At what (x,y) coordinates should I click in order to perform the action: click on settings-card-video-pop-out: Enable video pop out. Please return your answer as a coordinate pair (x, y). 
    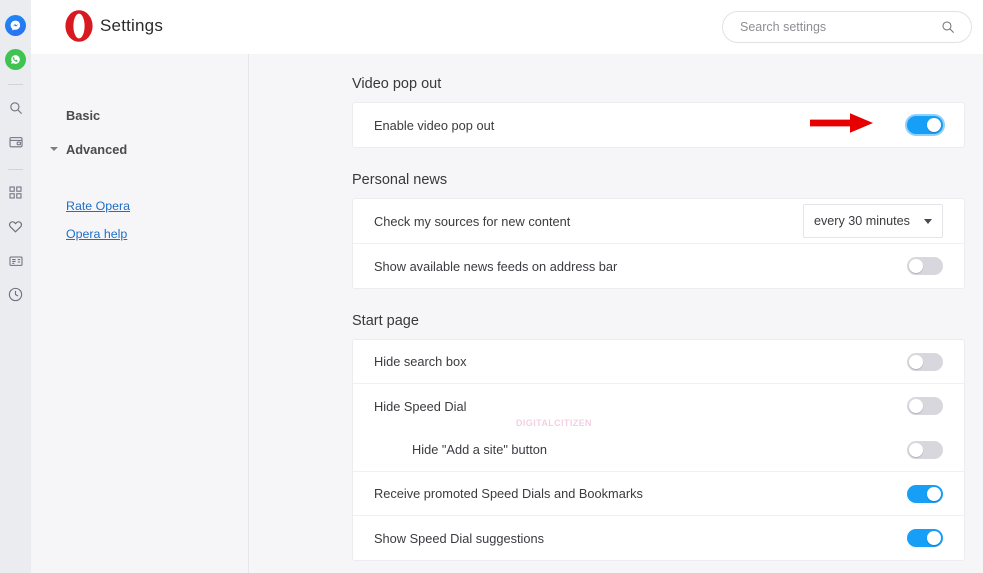
    Looking at the image, I should click on (658, 125).